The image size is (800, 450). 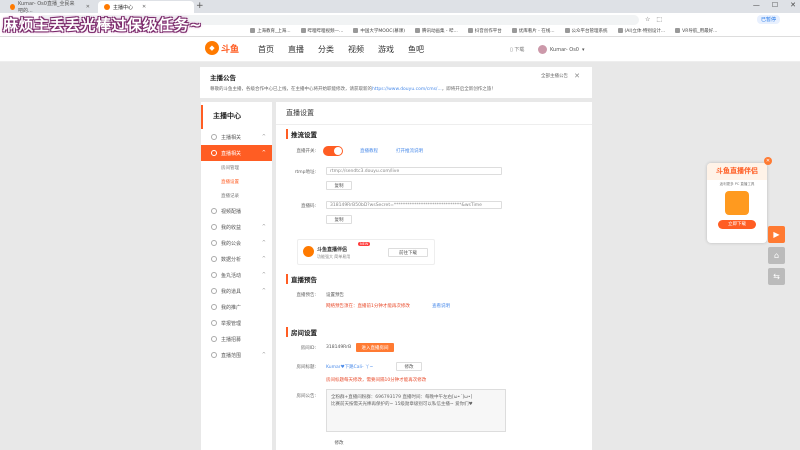 What do you see at coordinates (517, 49) in the screenshot?
I see `download-link: ▯ 下载` at bounding box center [517, 49].